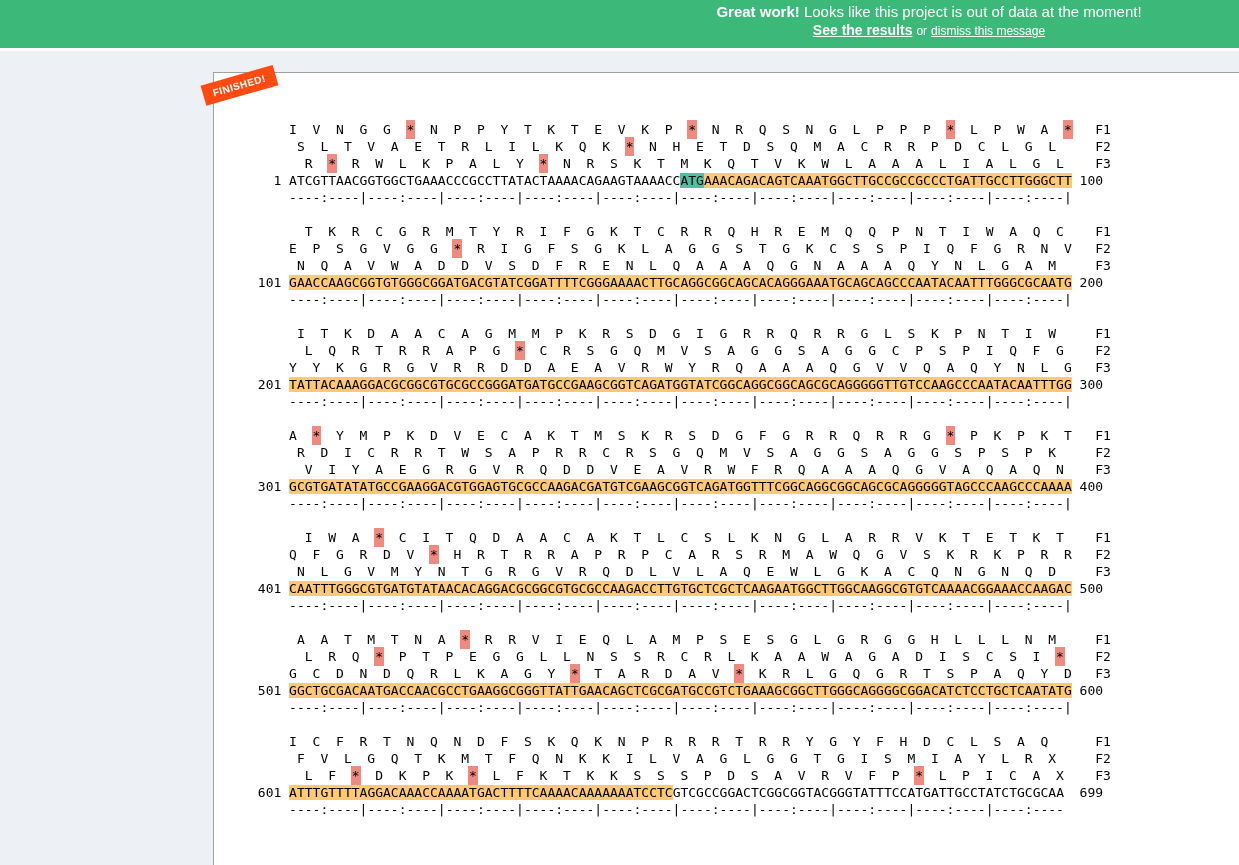  I want to click on amino-acid-sequence: R, so click(316, 163).